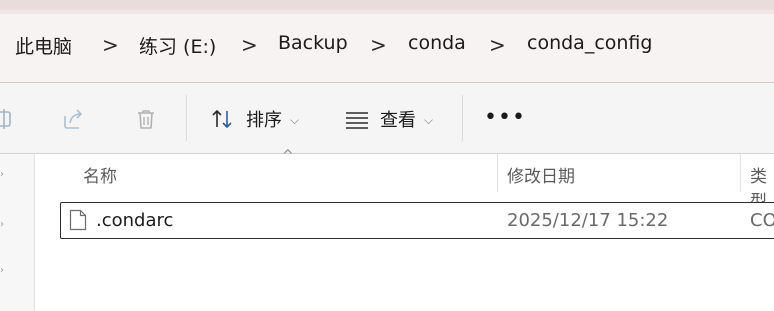 The image size is (774, 311). Describe the element at coordinates (437, 43) in the screenshot. I see `breadcrumb-conda: conda` at that location.